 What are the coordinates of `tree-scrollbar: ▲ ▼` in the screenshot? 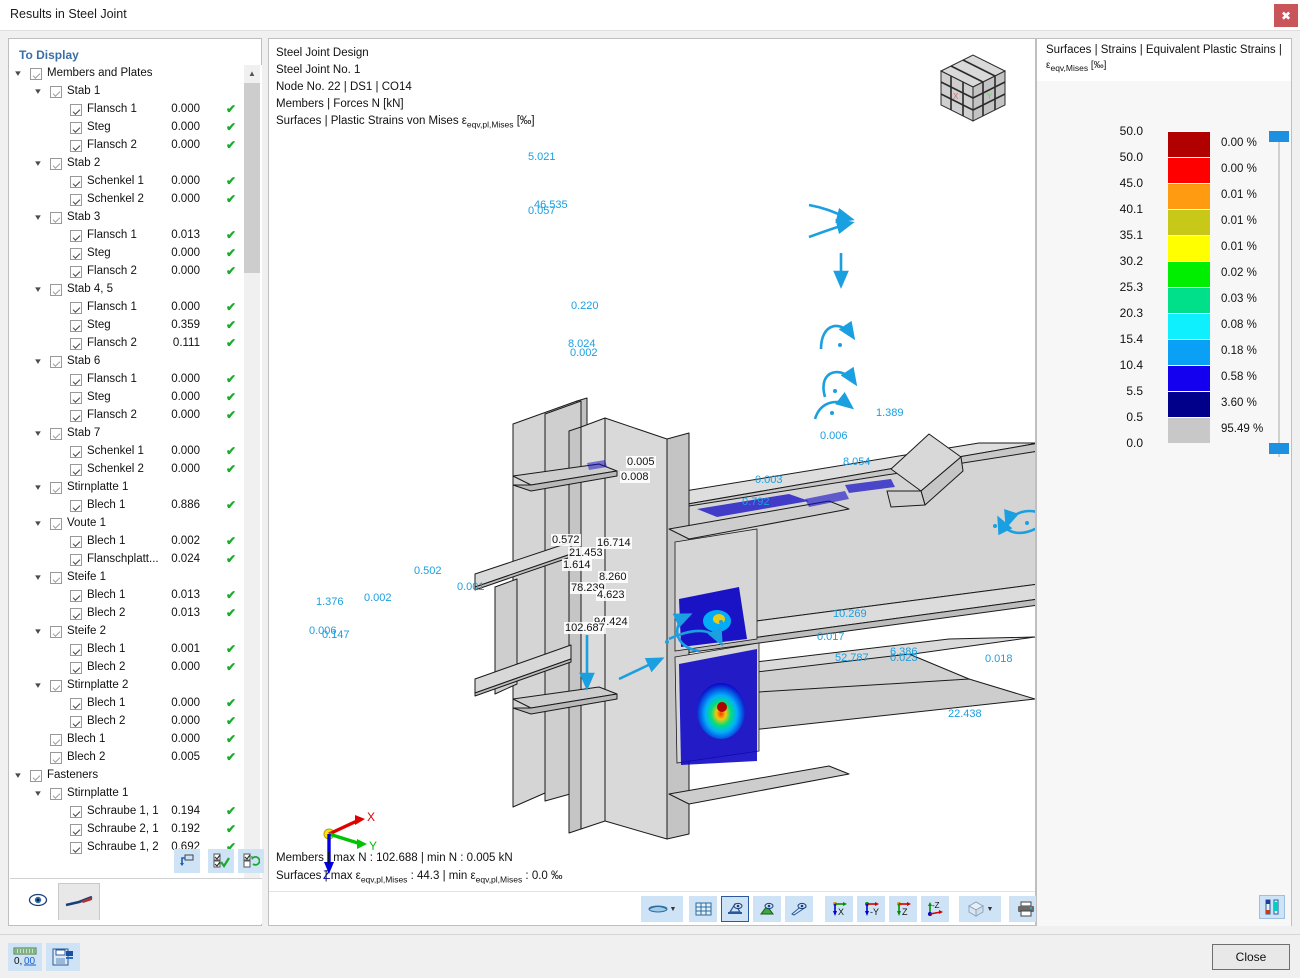 It's located at (252, 471).